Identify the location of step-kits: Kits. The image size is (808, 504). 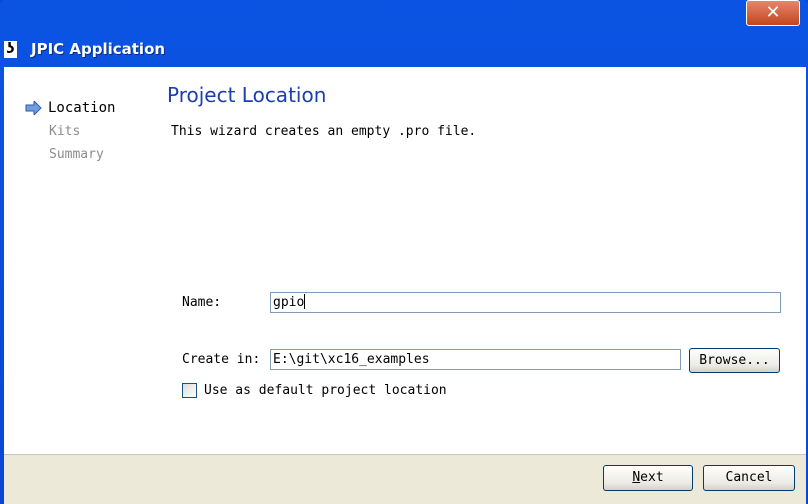
(65, 131).